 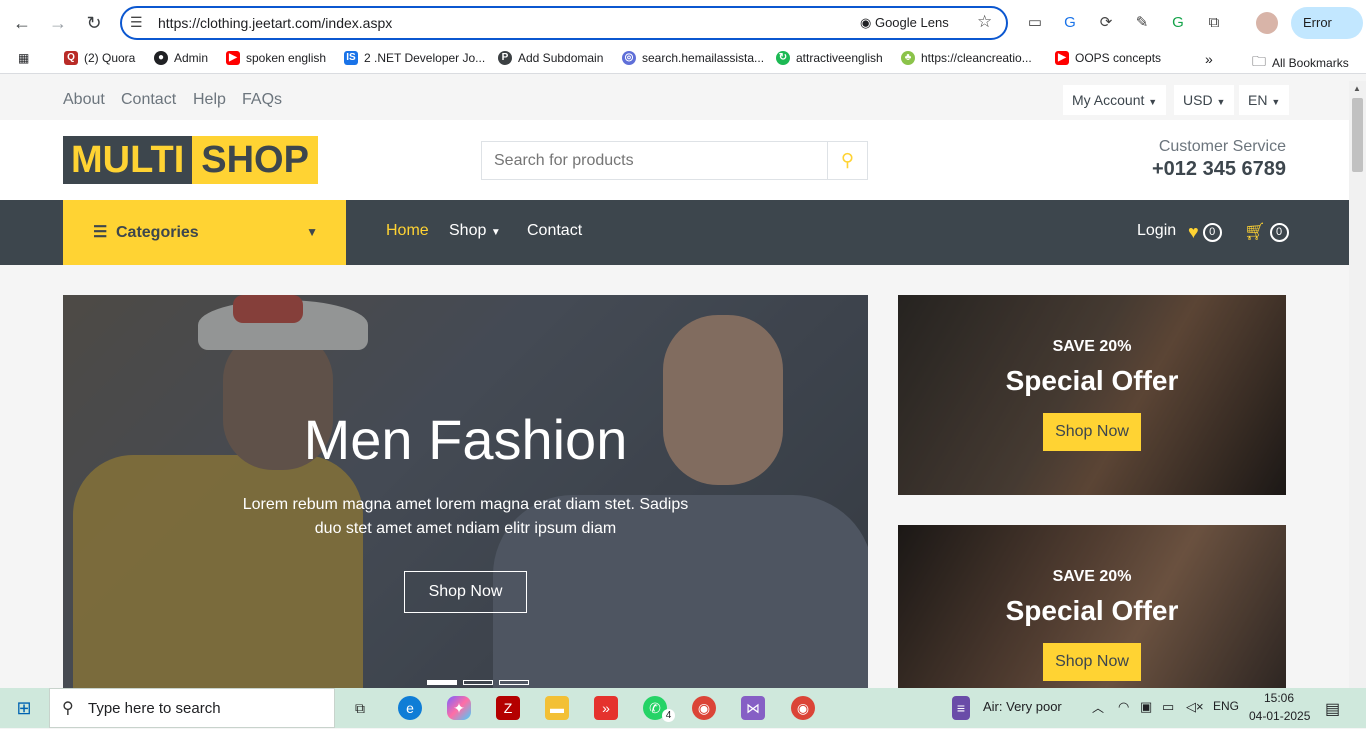 I want to click on topbar-link-contact: Contact, so click(x=148, y=100).